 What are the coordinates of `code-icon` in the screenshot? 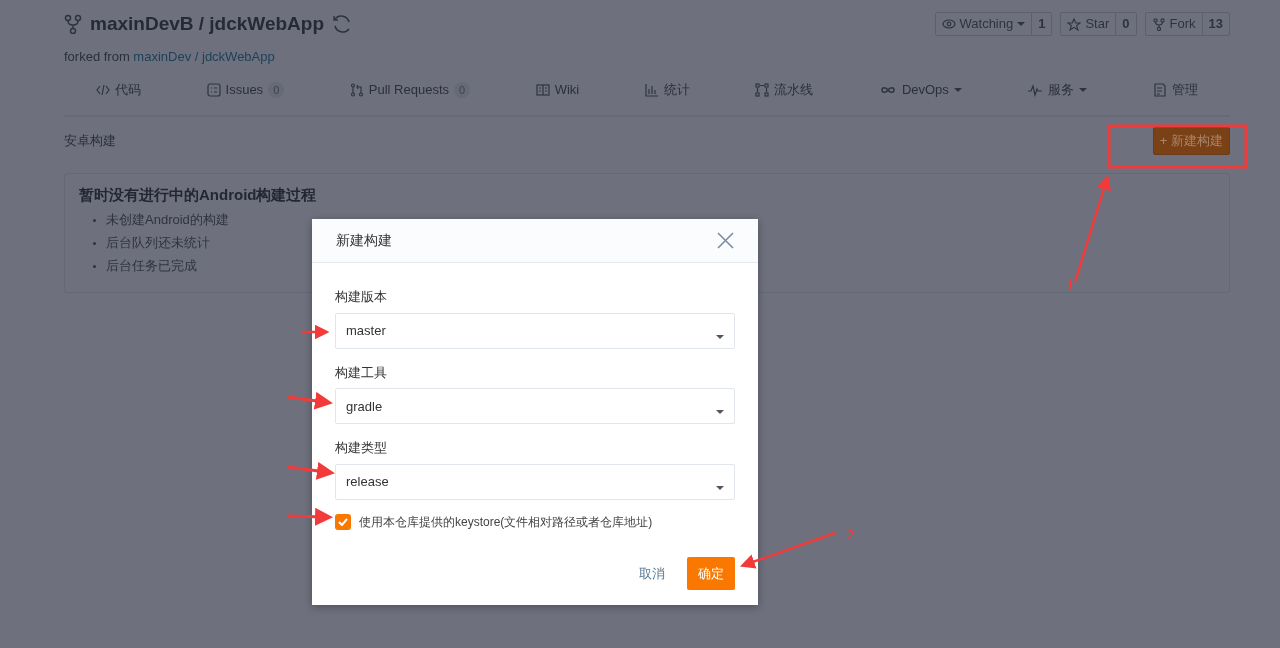 It's located at (103, 89).